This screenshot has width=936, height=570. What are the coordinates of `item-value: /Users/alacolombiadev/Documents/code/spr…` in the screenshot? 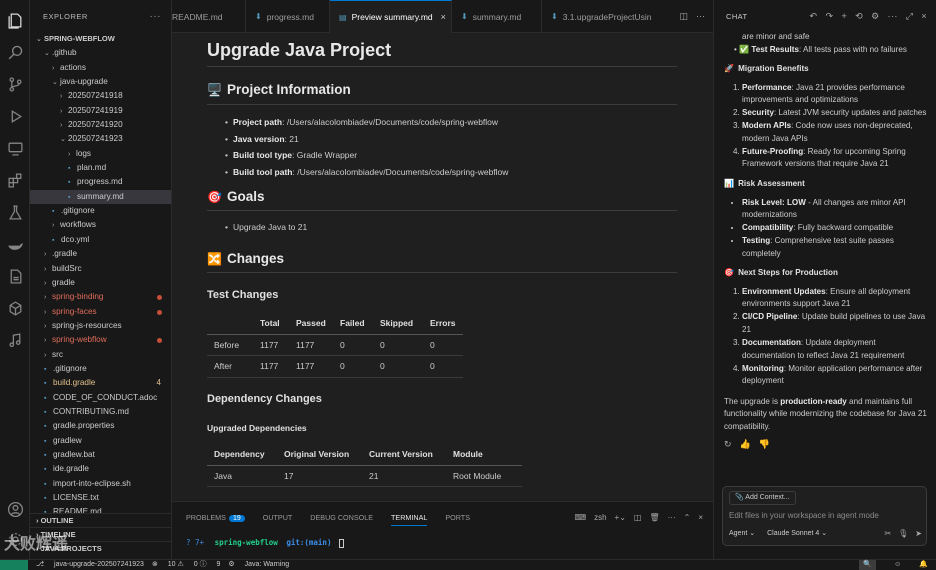 It's located at (392, 122).